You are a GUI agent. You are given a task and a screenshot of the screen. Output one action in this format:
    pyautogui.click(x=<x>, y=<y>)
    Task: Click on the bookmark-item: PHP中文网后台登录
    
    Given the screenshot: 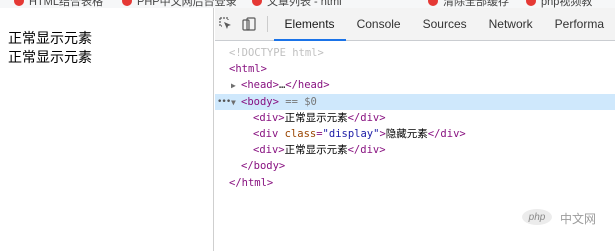 What is the action you would take?
    pyautogui.click(x=179, y=4)
    